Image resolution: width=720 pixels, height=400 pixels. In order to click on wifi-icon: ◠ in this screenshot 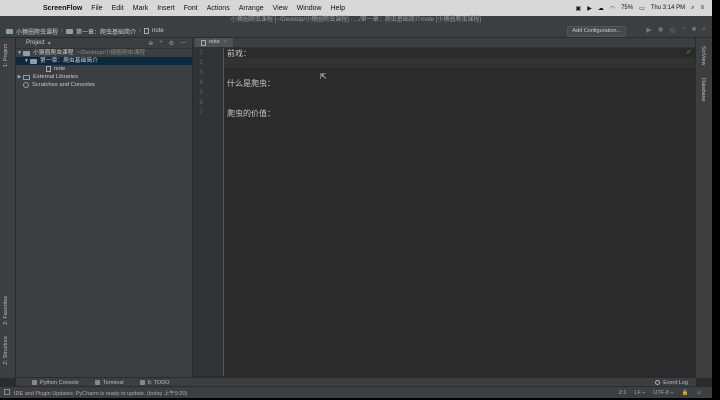, I will do `click(612, 8)`.